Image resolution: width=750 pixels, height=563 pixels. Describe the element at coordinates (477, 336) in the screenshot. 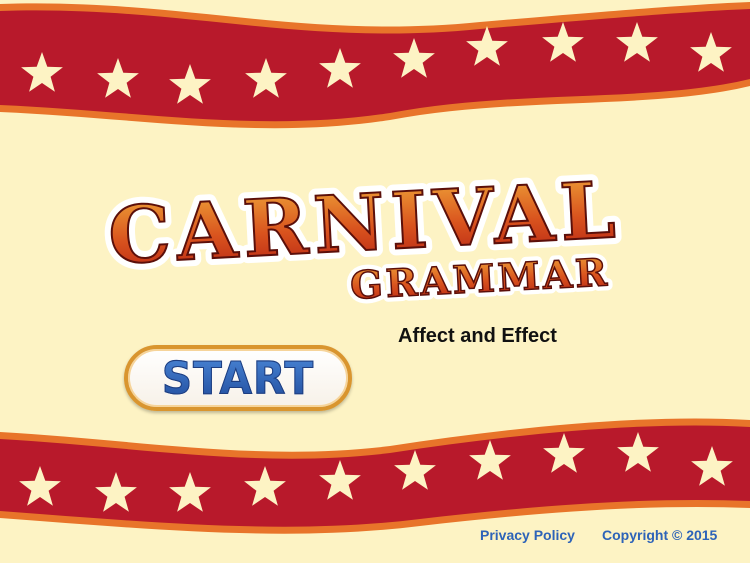

I see `lesson-title: Affect and Effect` at that location.